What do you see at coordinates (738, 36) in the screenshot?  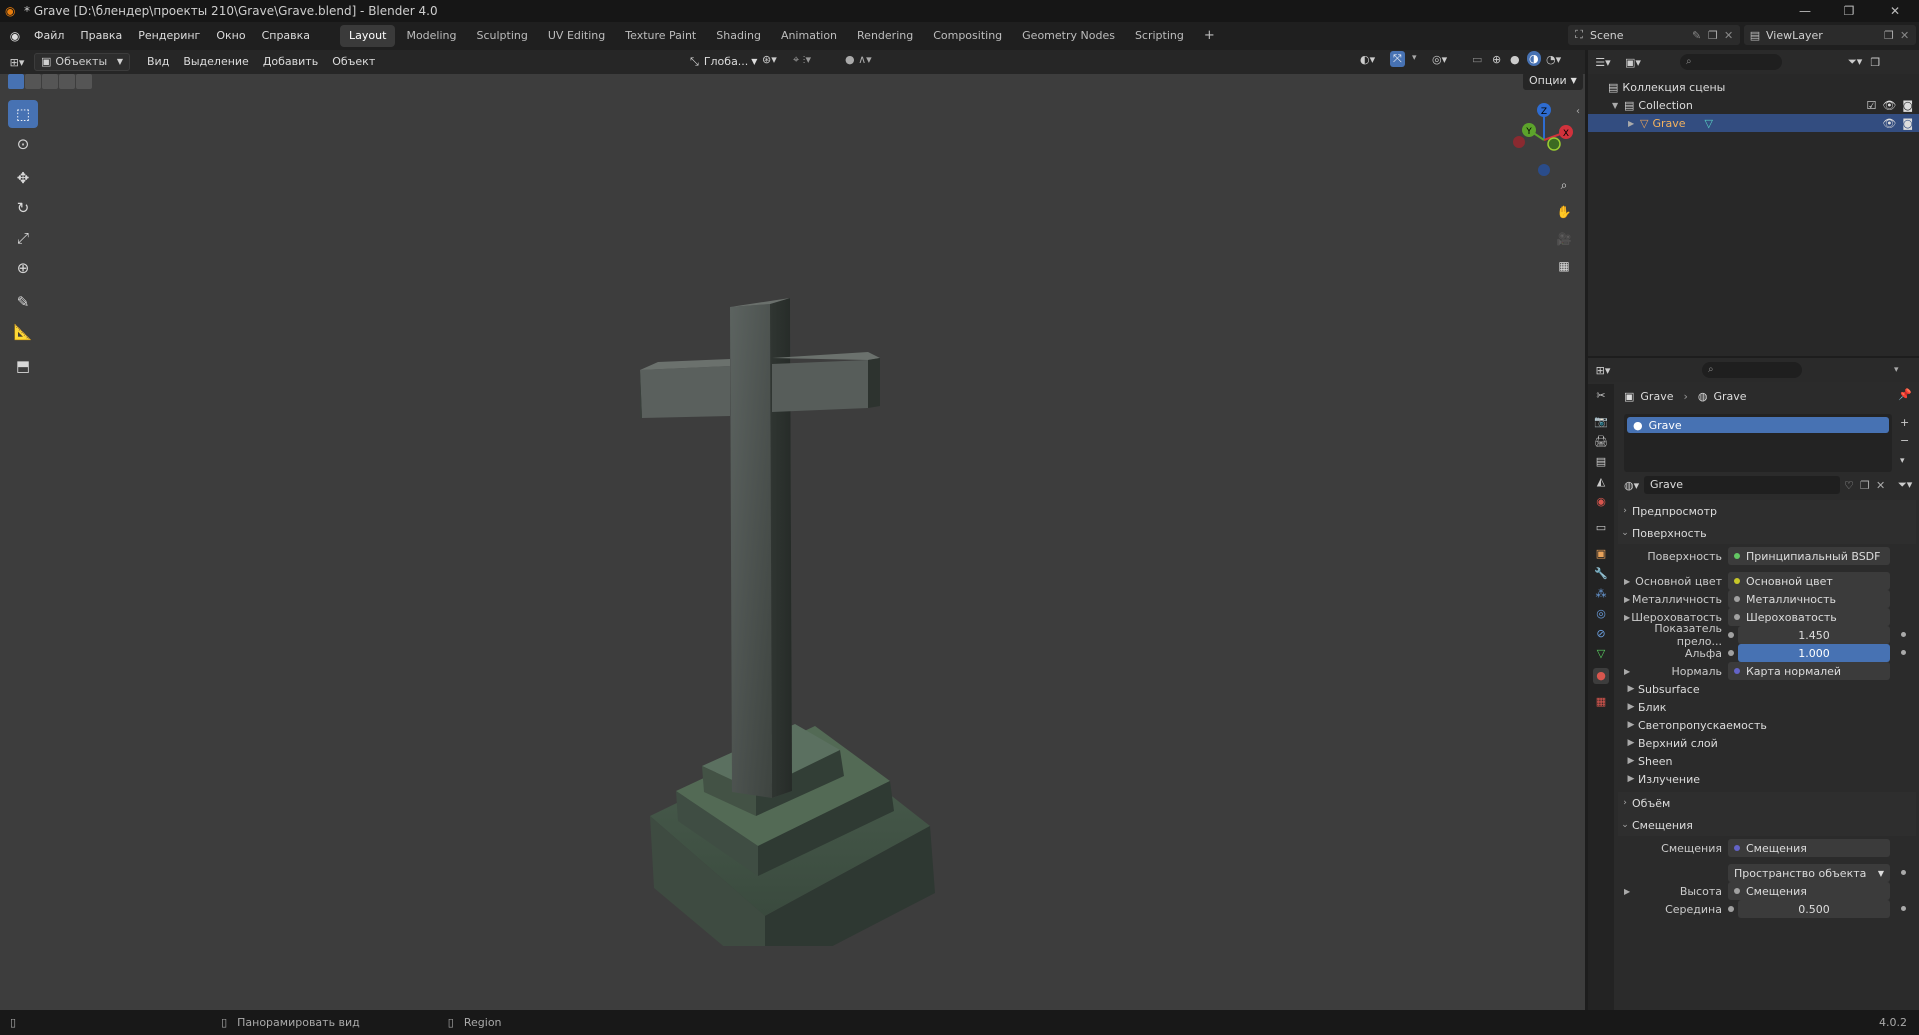 I see `tab-shading: Shading` at bounding box center [738, 36].